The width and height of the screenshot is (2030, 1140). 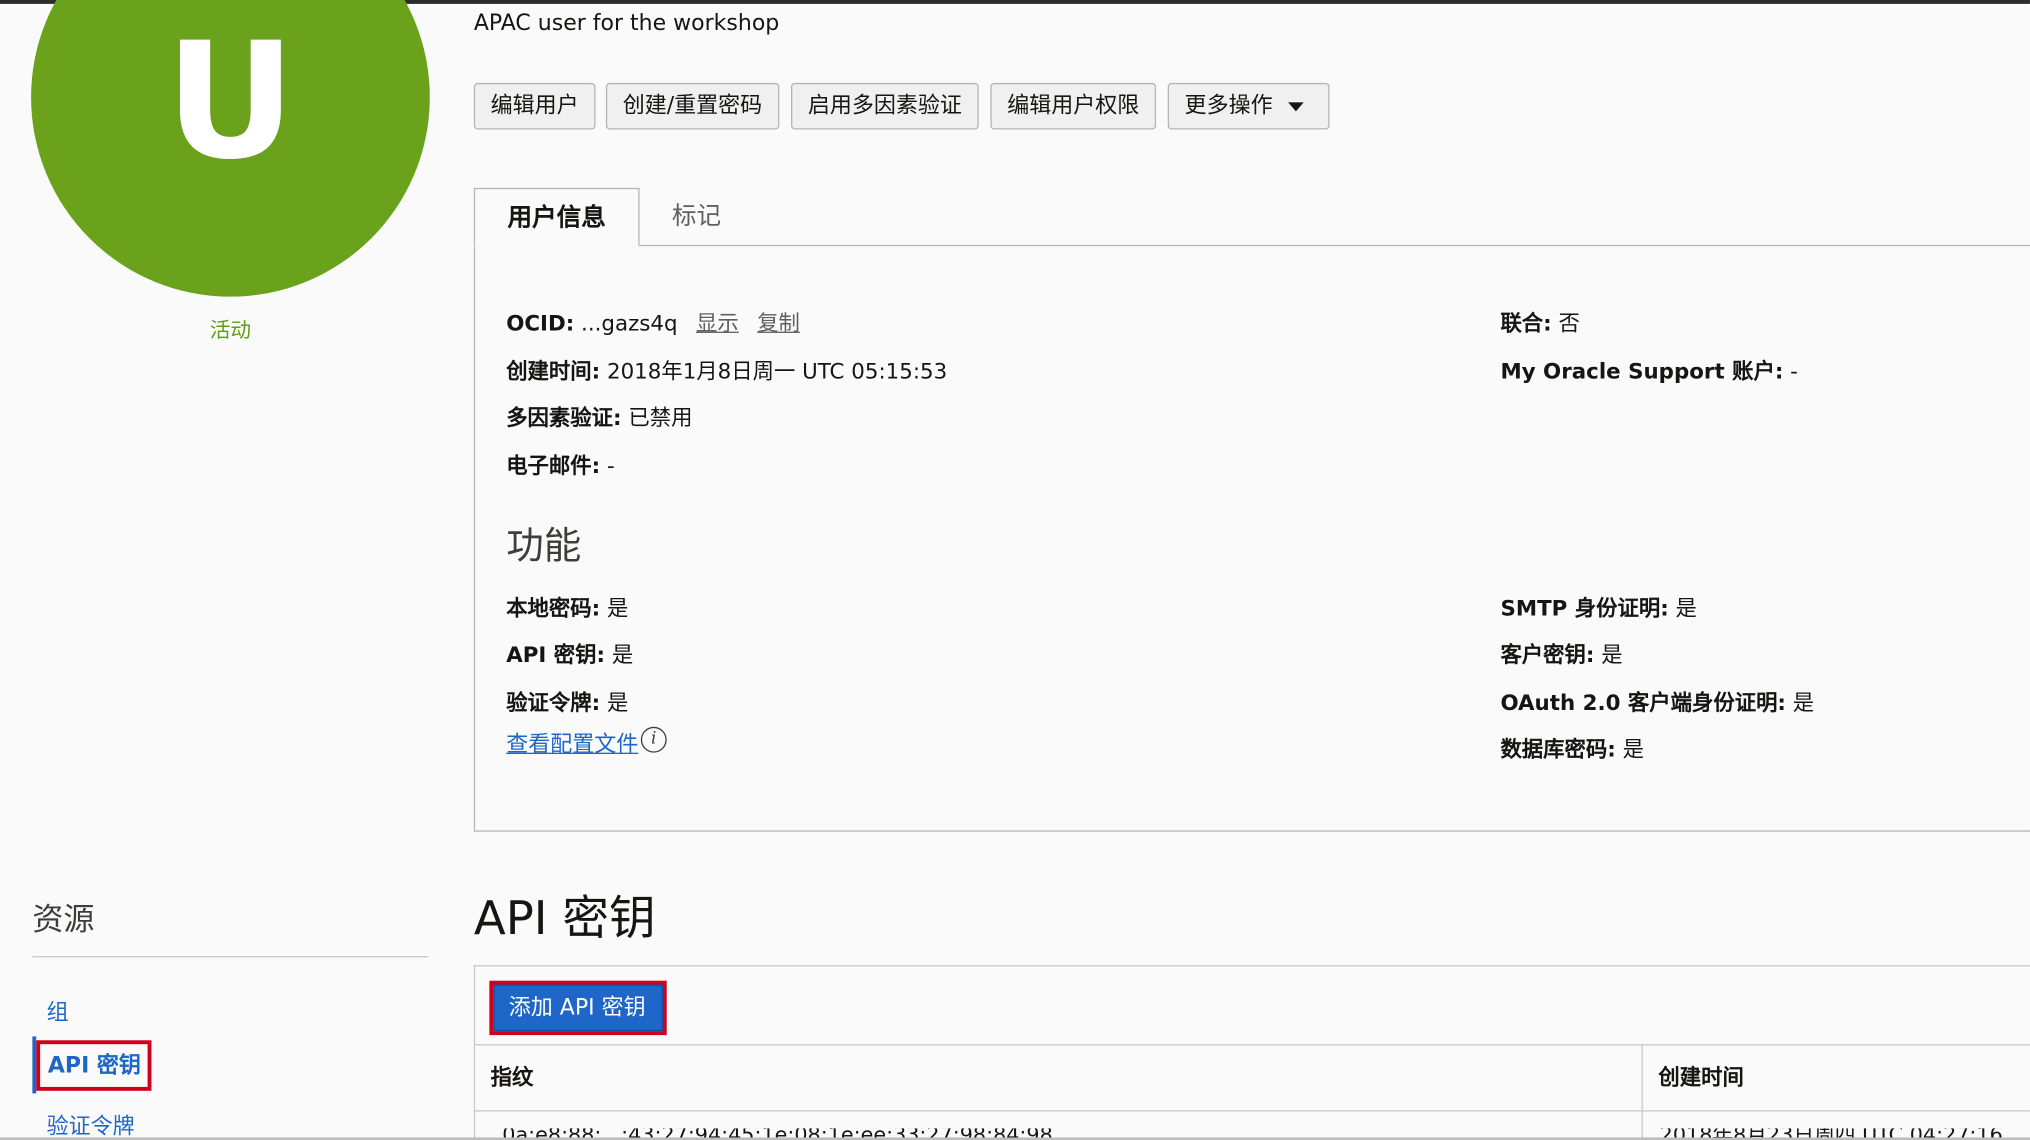 I want to click on mfa-row: 多因素验证: 已禁用, so click(x=599, y=415).